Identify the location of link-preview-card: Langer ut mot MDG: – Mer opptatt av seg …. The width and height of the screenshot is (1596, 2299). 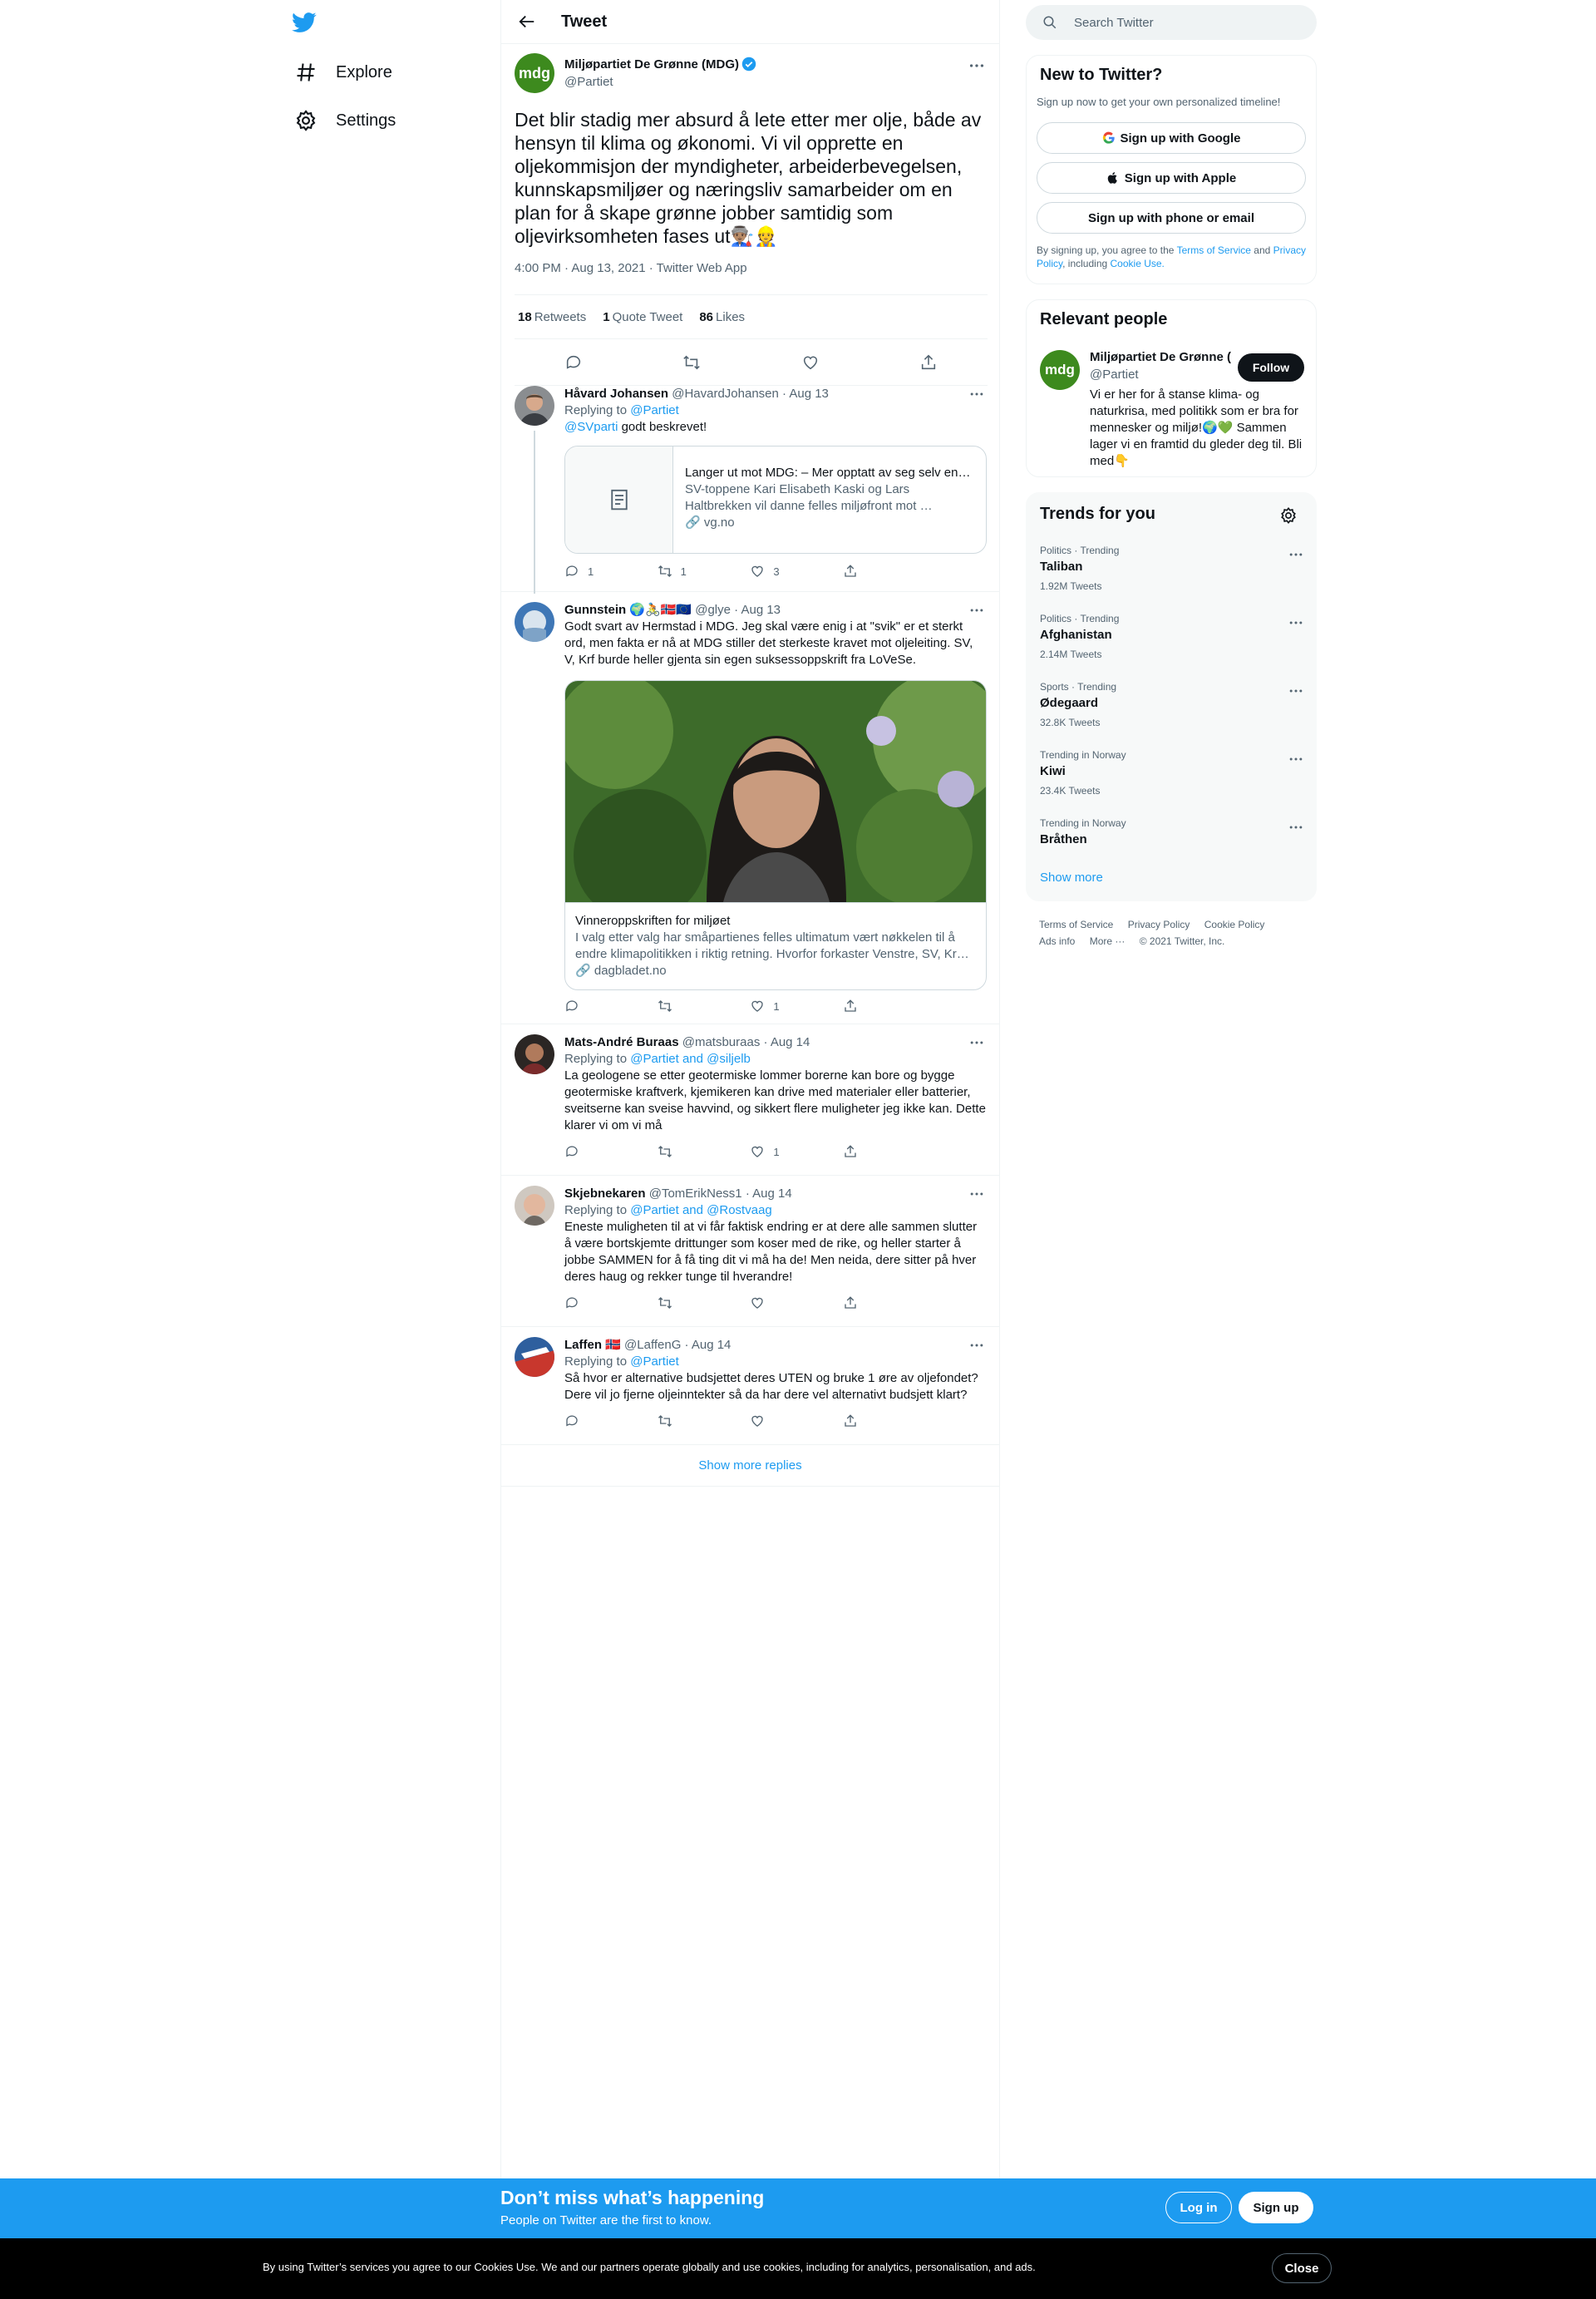
(775, 500).